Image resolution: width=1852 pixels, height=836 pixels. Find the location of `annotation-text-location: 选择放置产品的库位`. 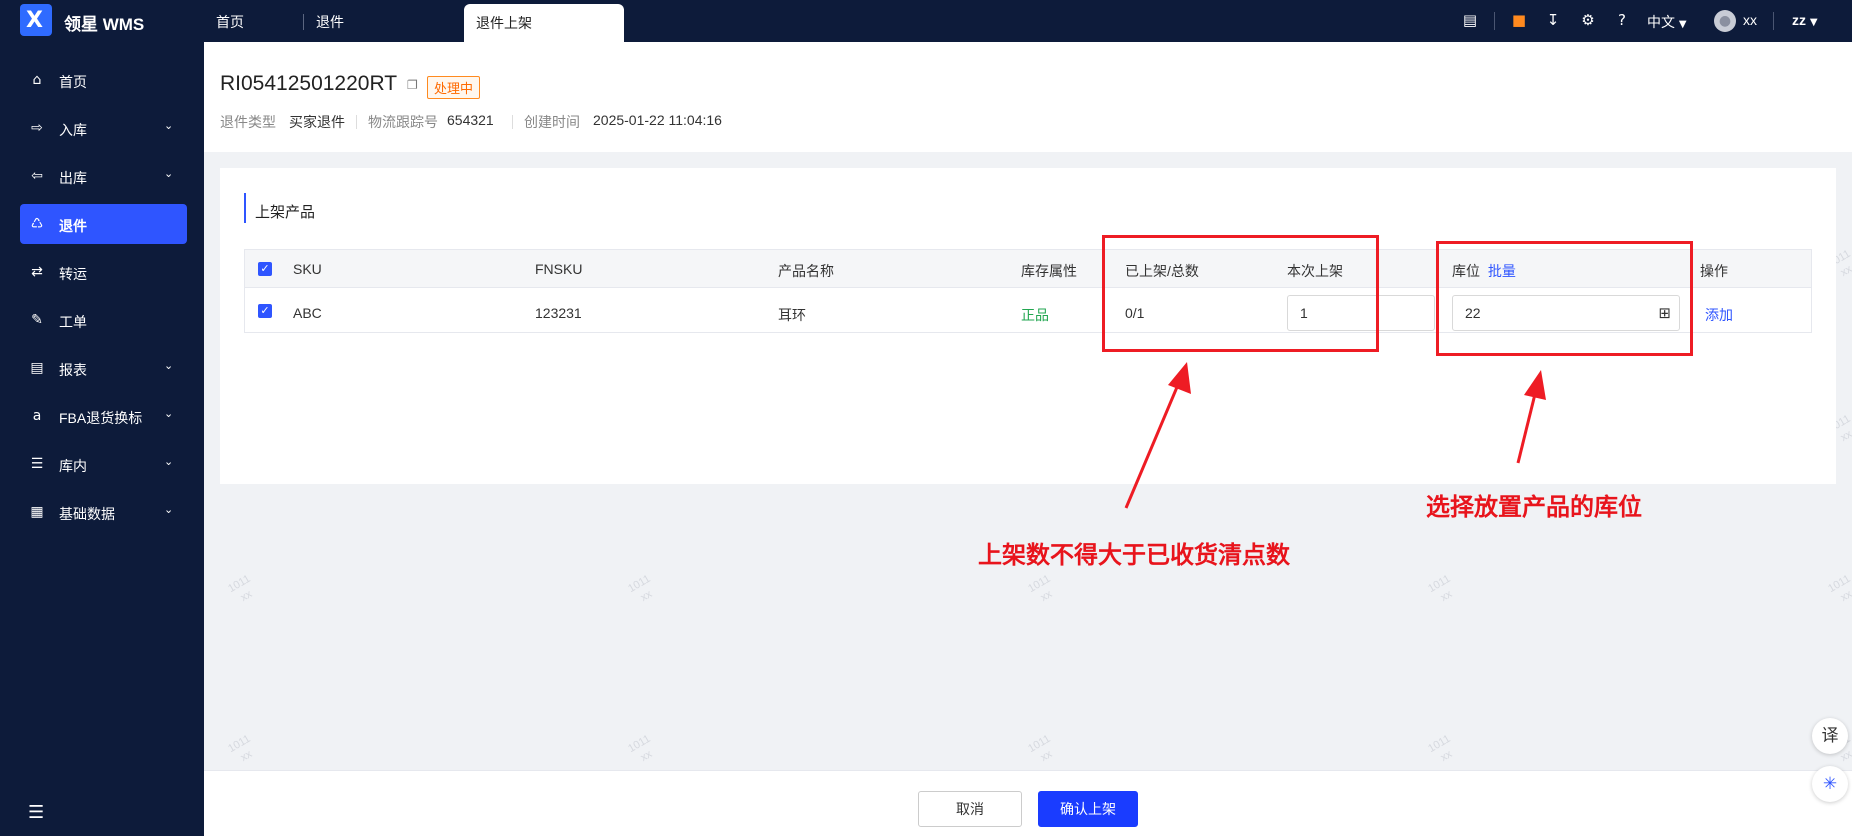

annotation-text-location: 选择放置产品的库位 is located at coordinates (1534, 507).